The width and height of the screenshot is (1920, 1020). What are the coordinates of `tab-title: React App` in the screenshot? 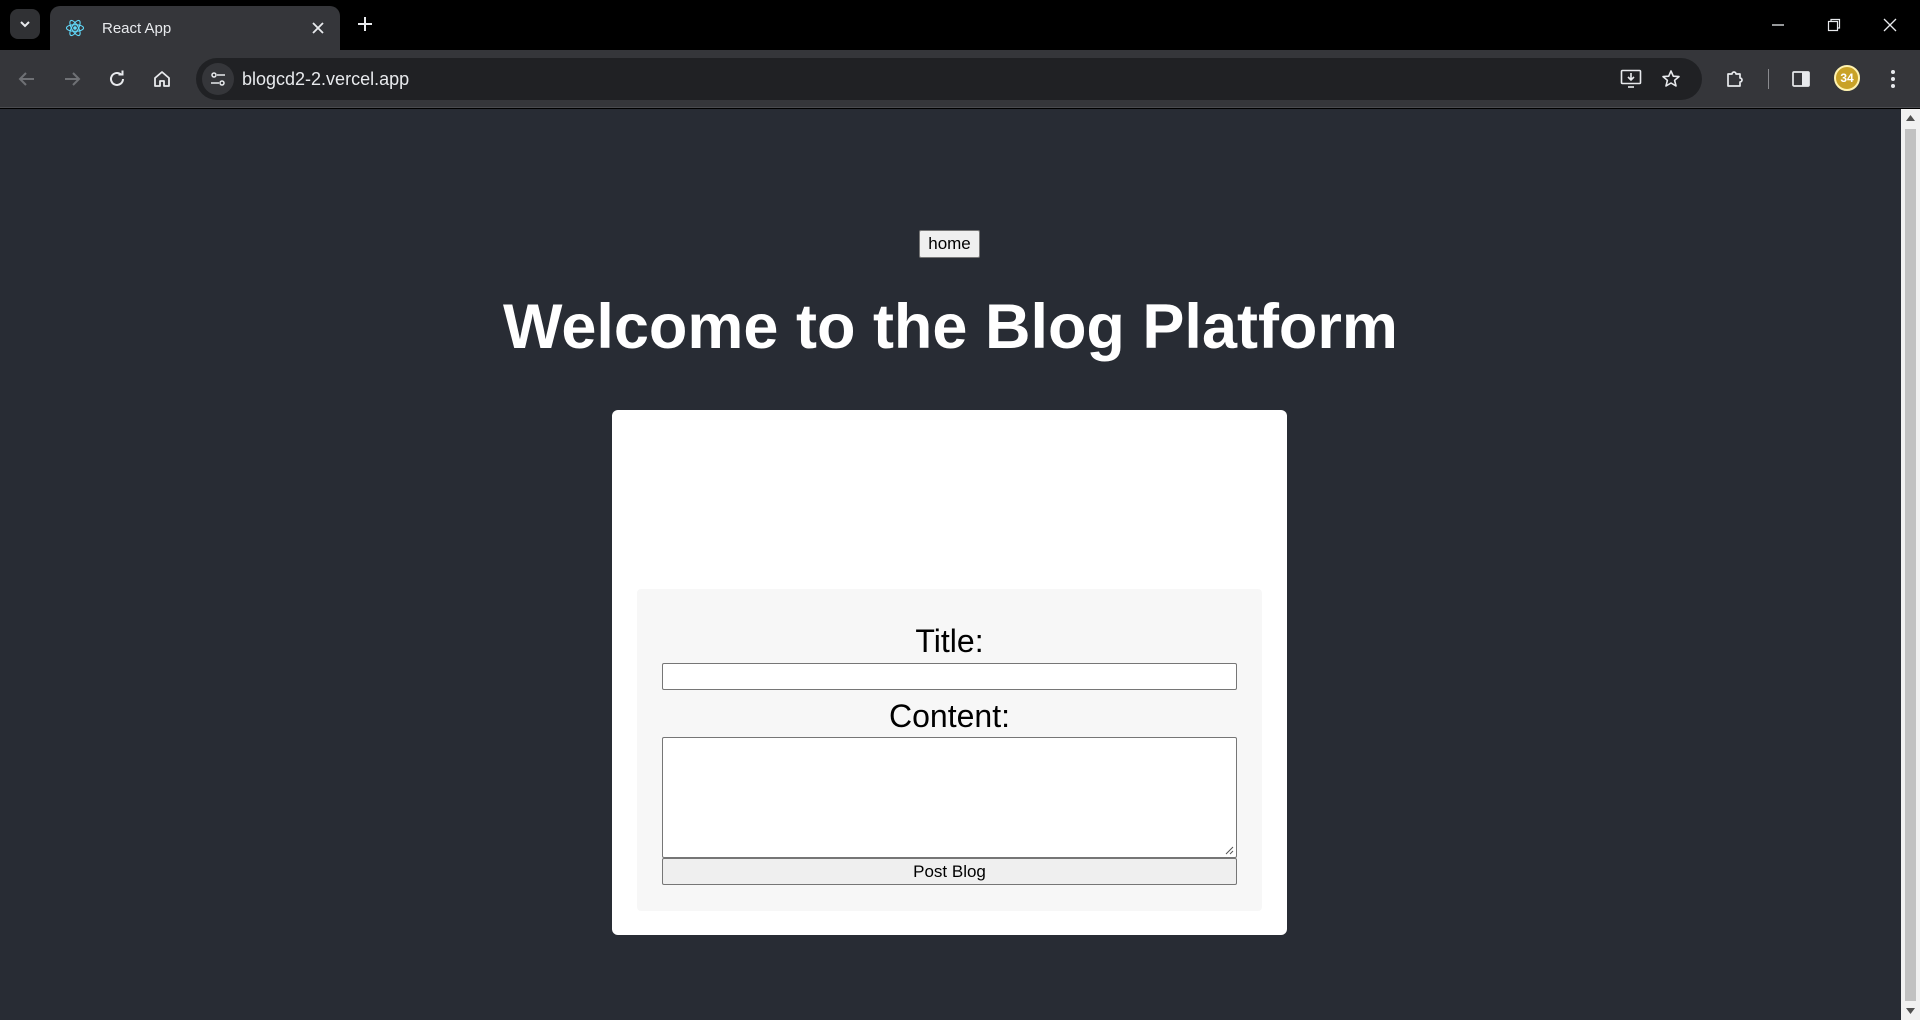 It's located at (137, 28).